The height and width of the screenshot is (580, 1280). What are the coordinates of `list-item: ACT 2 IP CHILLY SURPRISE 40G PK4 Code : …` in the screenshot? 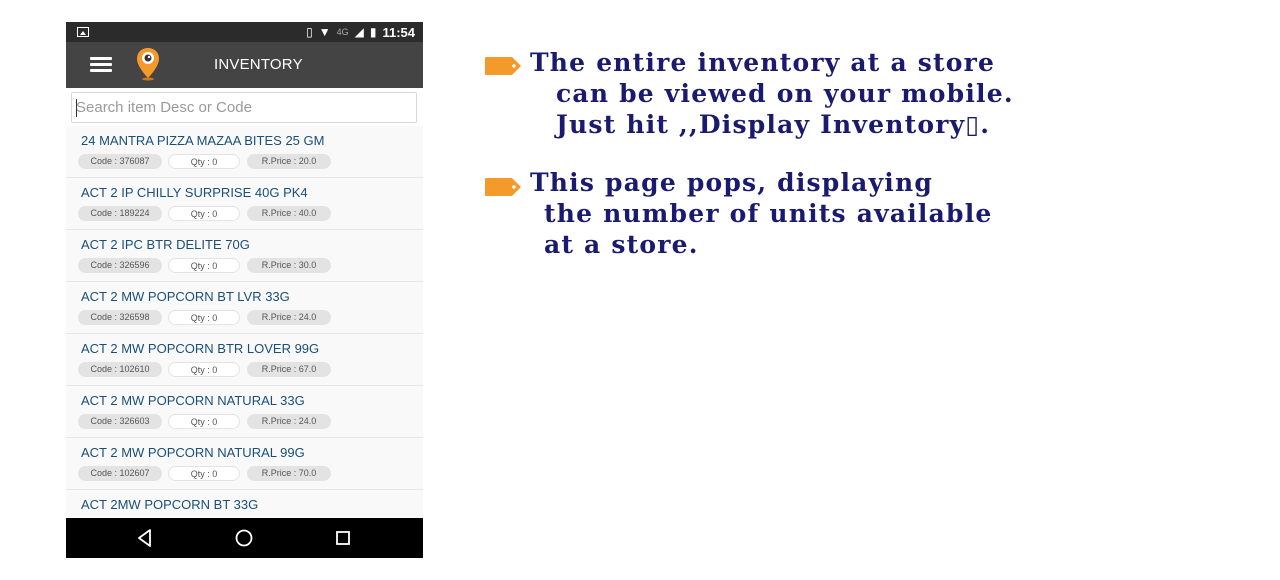 It's located at (244, 204).